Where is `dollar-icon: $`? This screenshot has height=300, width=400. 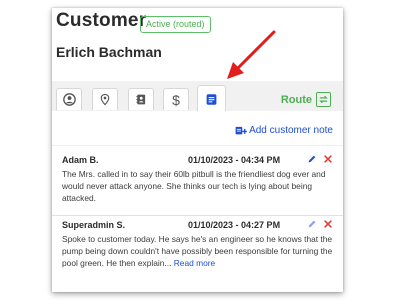
dollar-icon: $ is located at coordinates (176, 99).